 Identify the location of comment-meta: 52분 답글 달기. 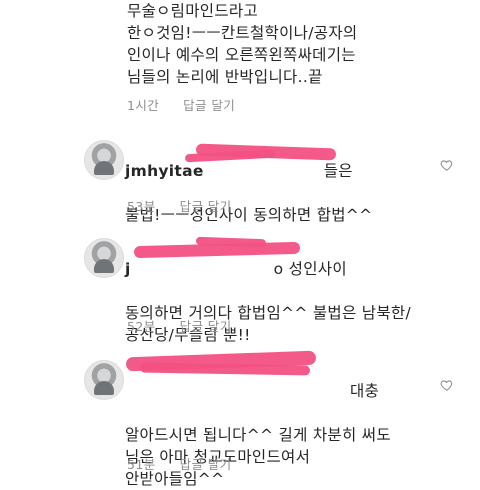
(179, 325).